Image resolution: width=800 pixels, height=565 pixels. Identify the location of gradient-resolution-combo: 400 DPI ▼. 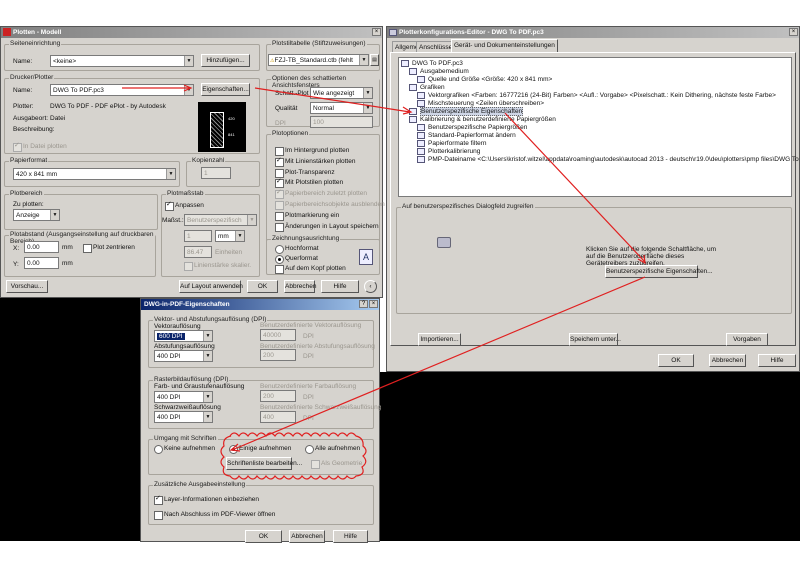
(183, 356).